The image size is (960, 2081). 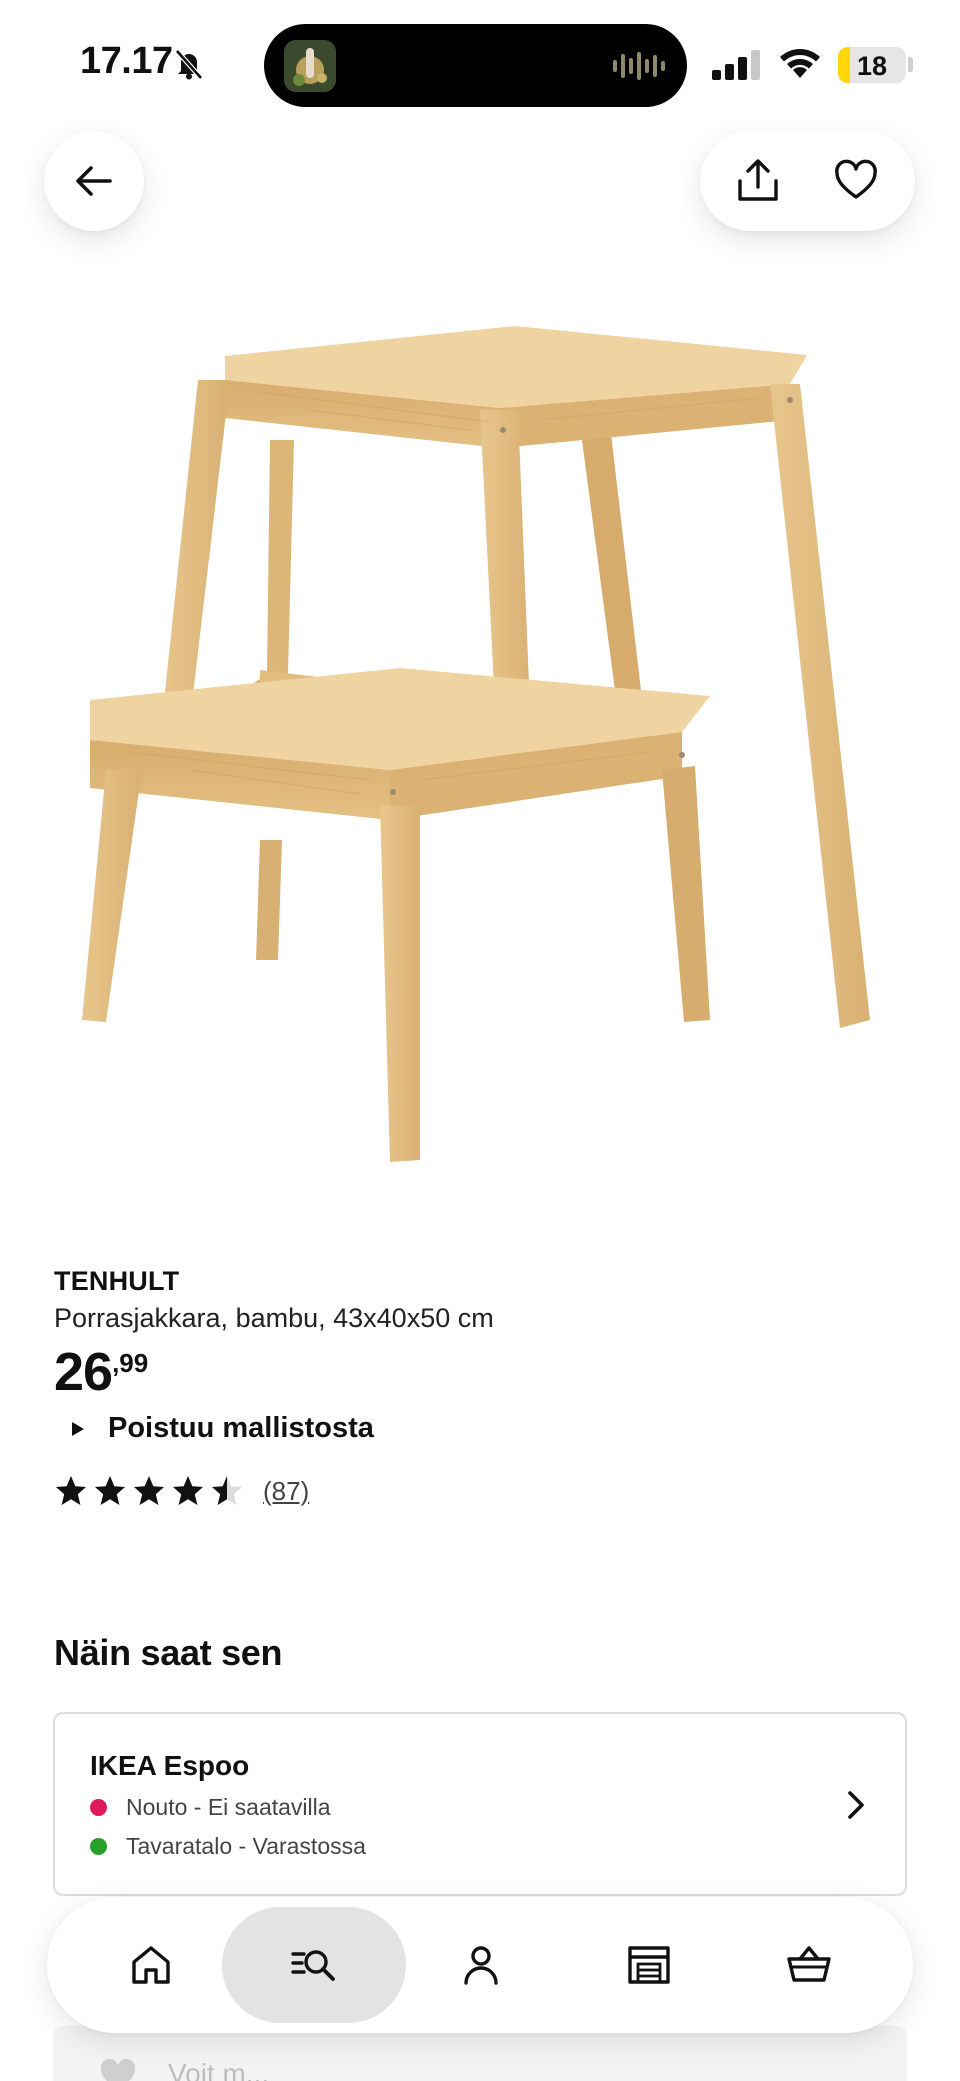 What do you see at coordinates (246, 1846) in the screenshot?
I see `store-stock-label: Tavaratalo - Varastossa` at bounding box center [246, 1846].